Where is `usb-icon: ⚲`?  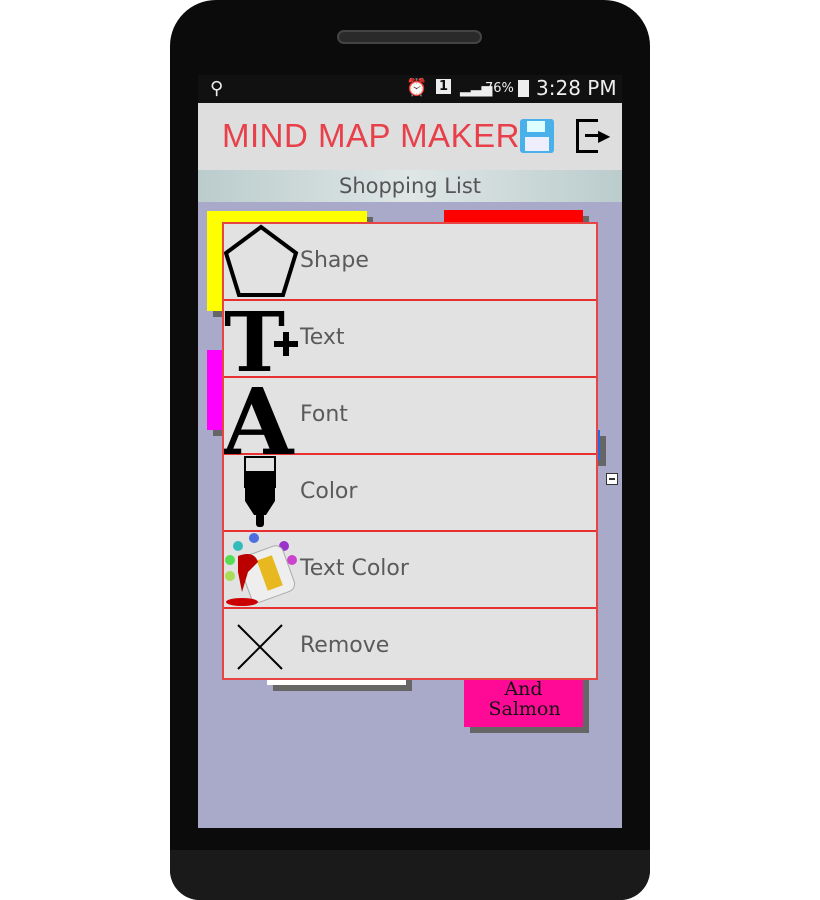
usb-icon: ⚲ is located at coordinates (217, 88).